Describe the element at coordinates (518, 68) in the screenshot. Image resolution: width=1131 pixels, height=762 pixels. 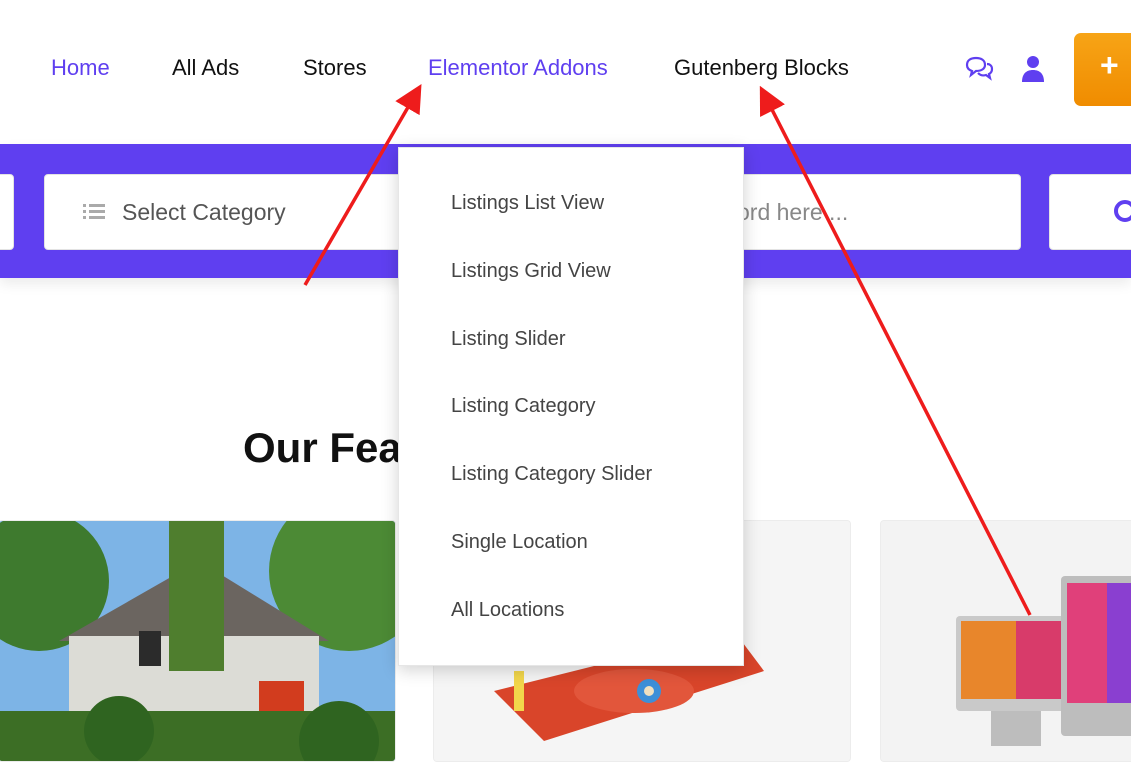
I see `nav-elementor-addons: Elementor Addons` at that location.